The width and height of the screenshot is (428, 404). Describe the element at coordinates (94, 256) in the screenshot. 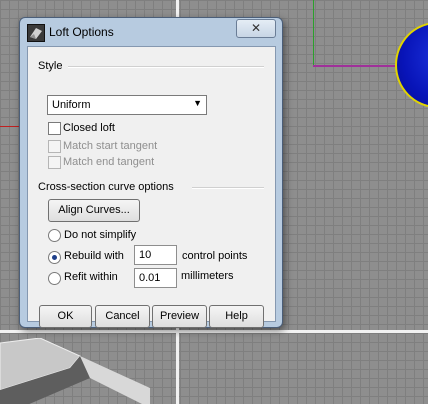

I see `rebuild-with-label: Rebuild with` at that location.